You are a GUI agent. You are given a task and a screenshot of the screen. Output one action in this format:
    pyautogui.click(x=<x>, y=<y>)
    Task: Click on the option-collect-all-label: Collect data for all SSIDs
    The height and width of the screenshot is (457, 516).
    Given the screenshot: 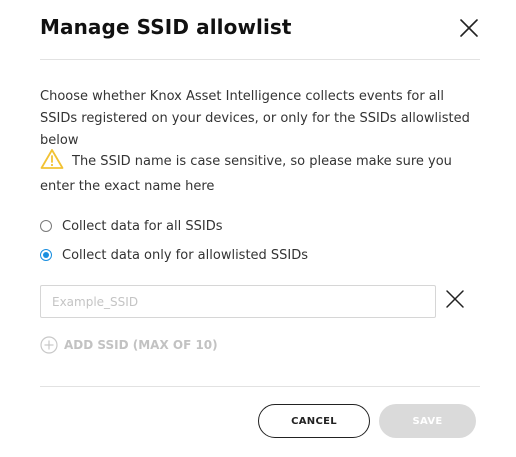 What is the action you would take?
    pyautogui.click(x=142, y=226)
    